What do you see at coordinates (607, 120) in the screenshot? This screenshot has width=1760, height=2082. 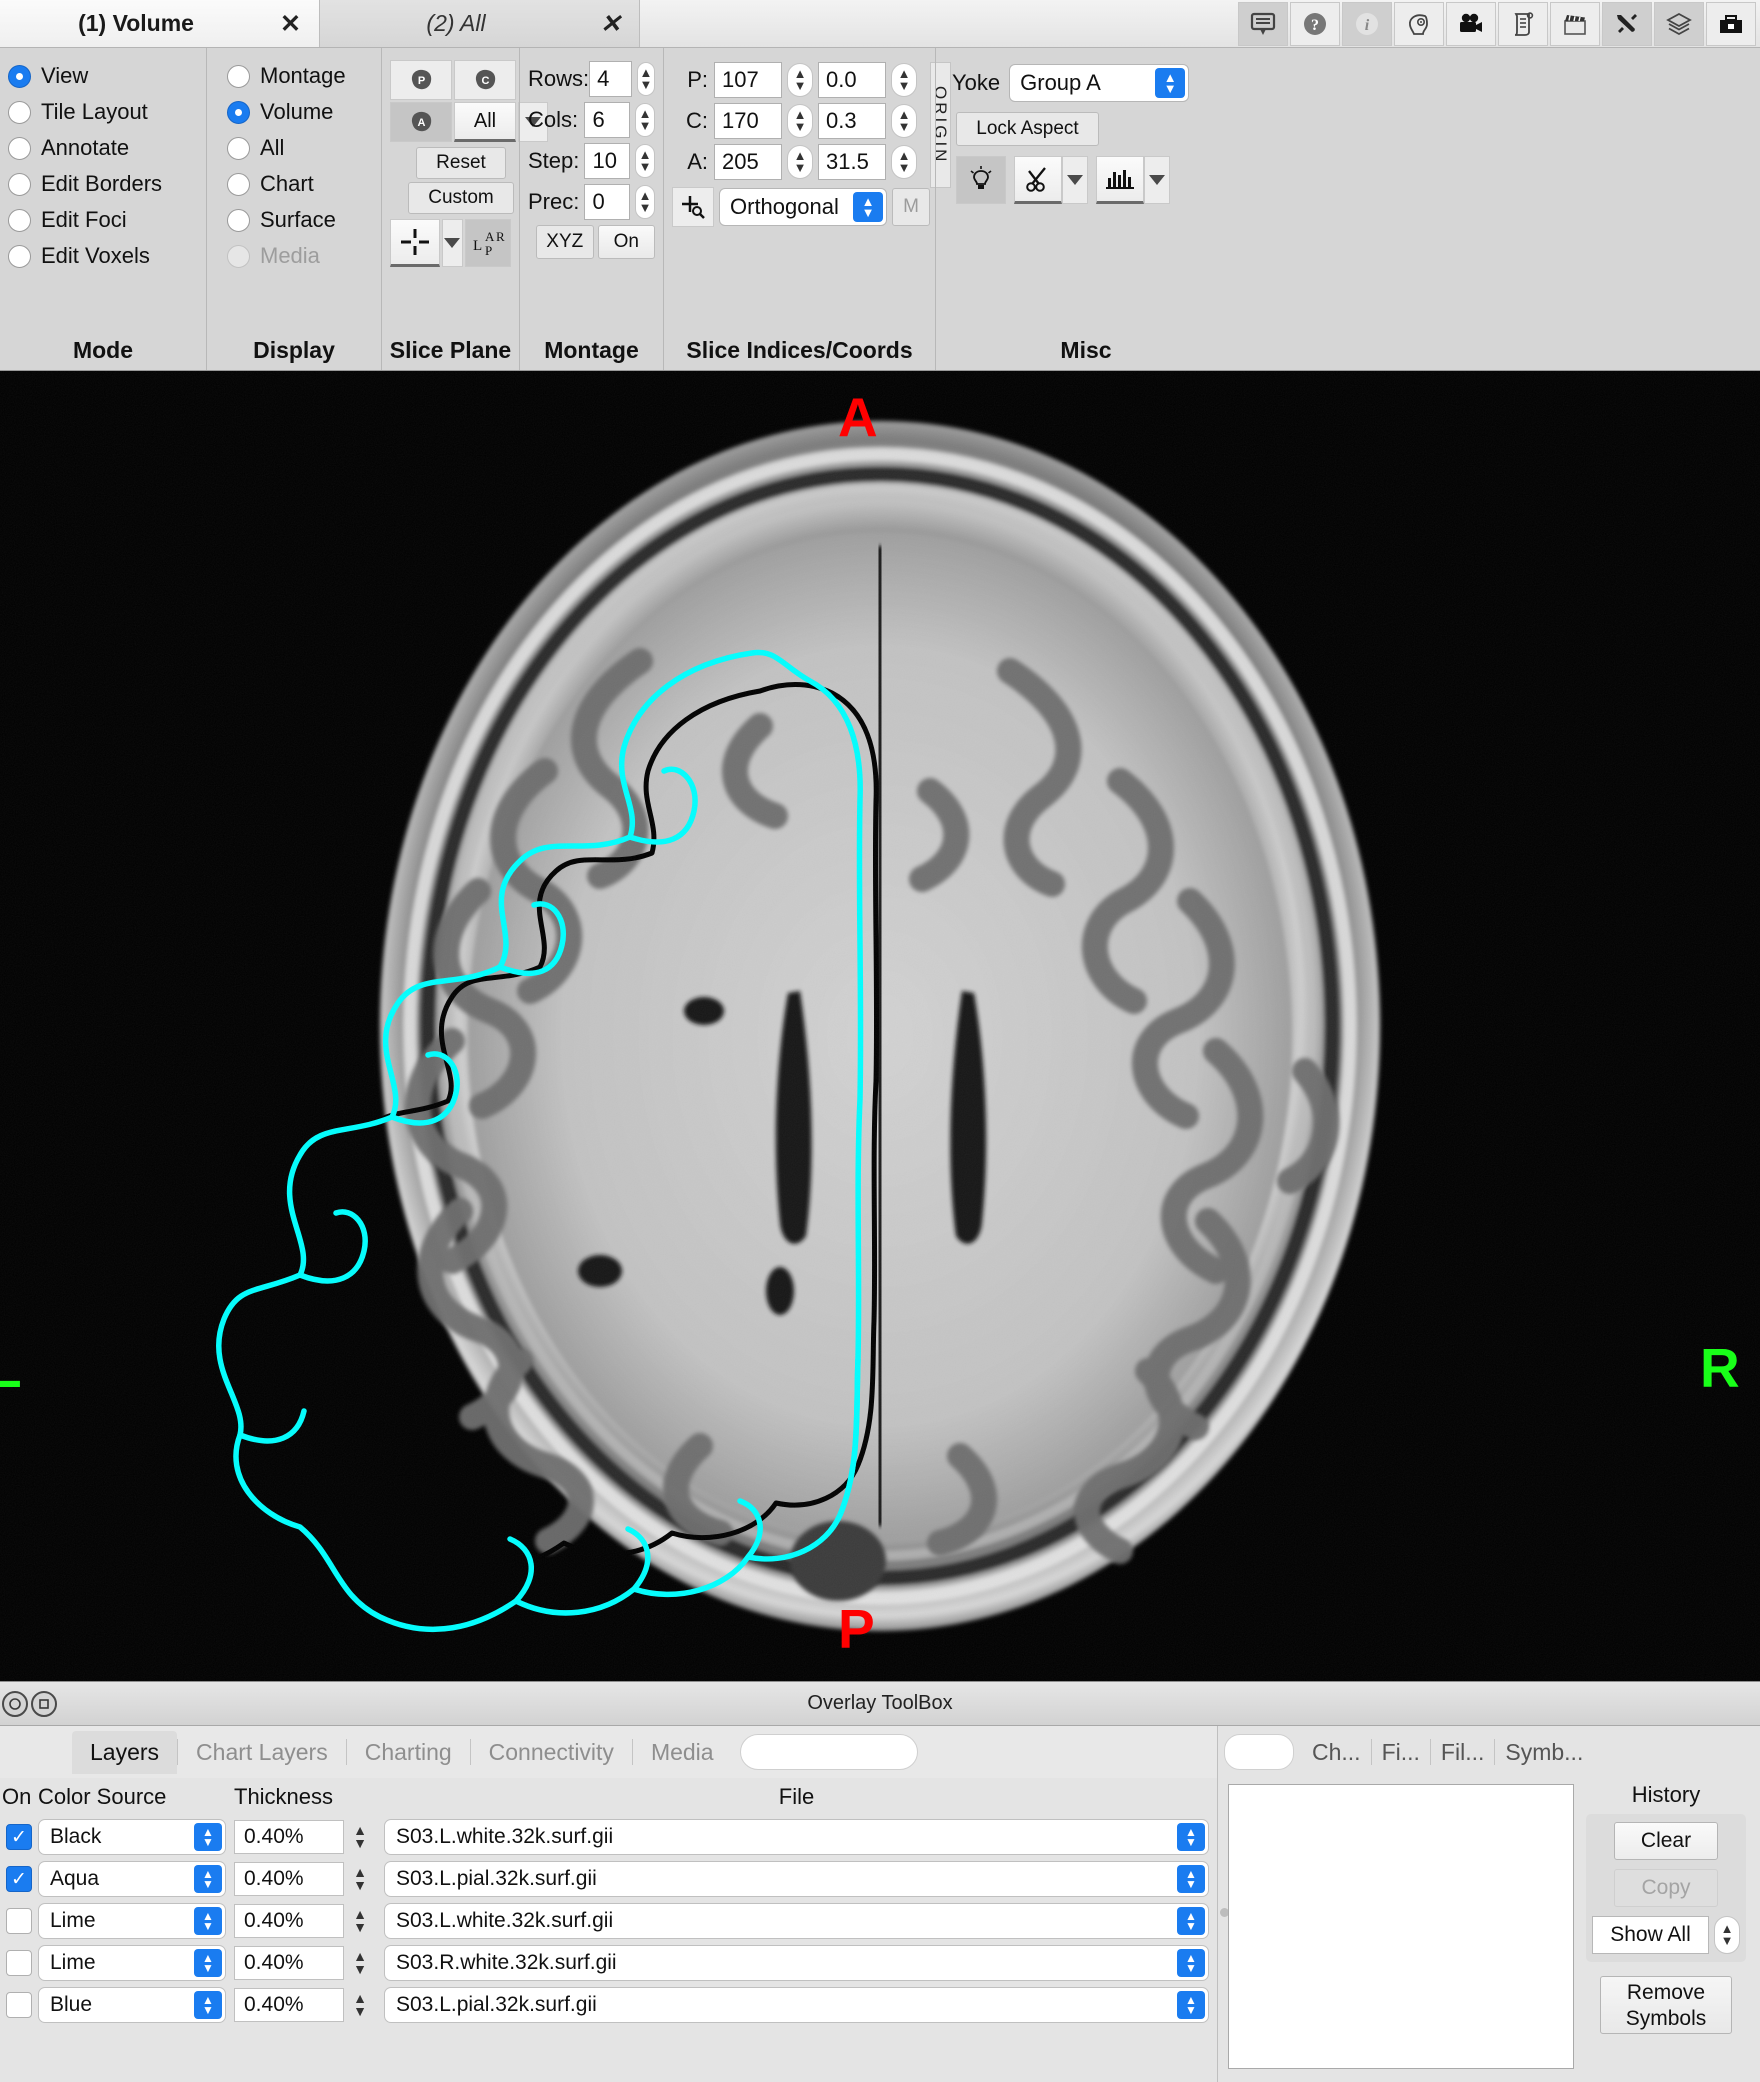 I see `montage-cols-input: 6` at bounding box center [607, 120].